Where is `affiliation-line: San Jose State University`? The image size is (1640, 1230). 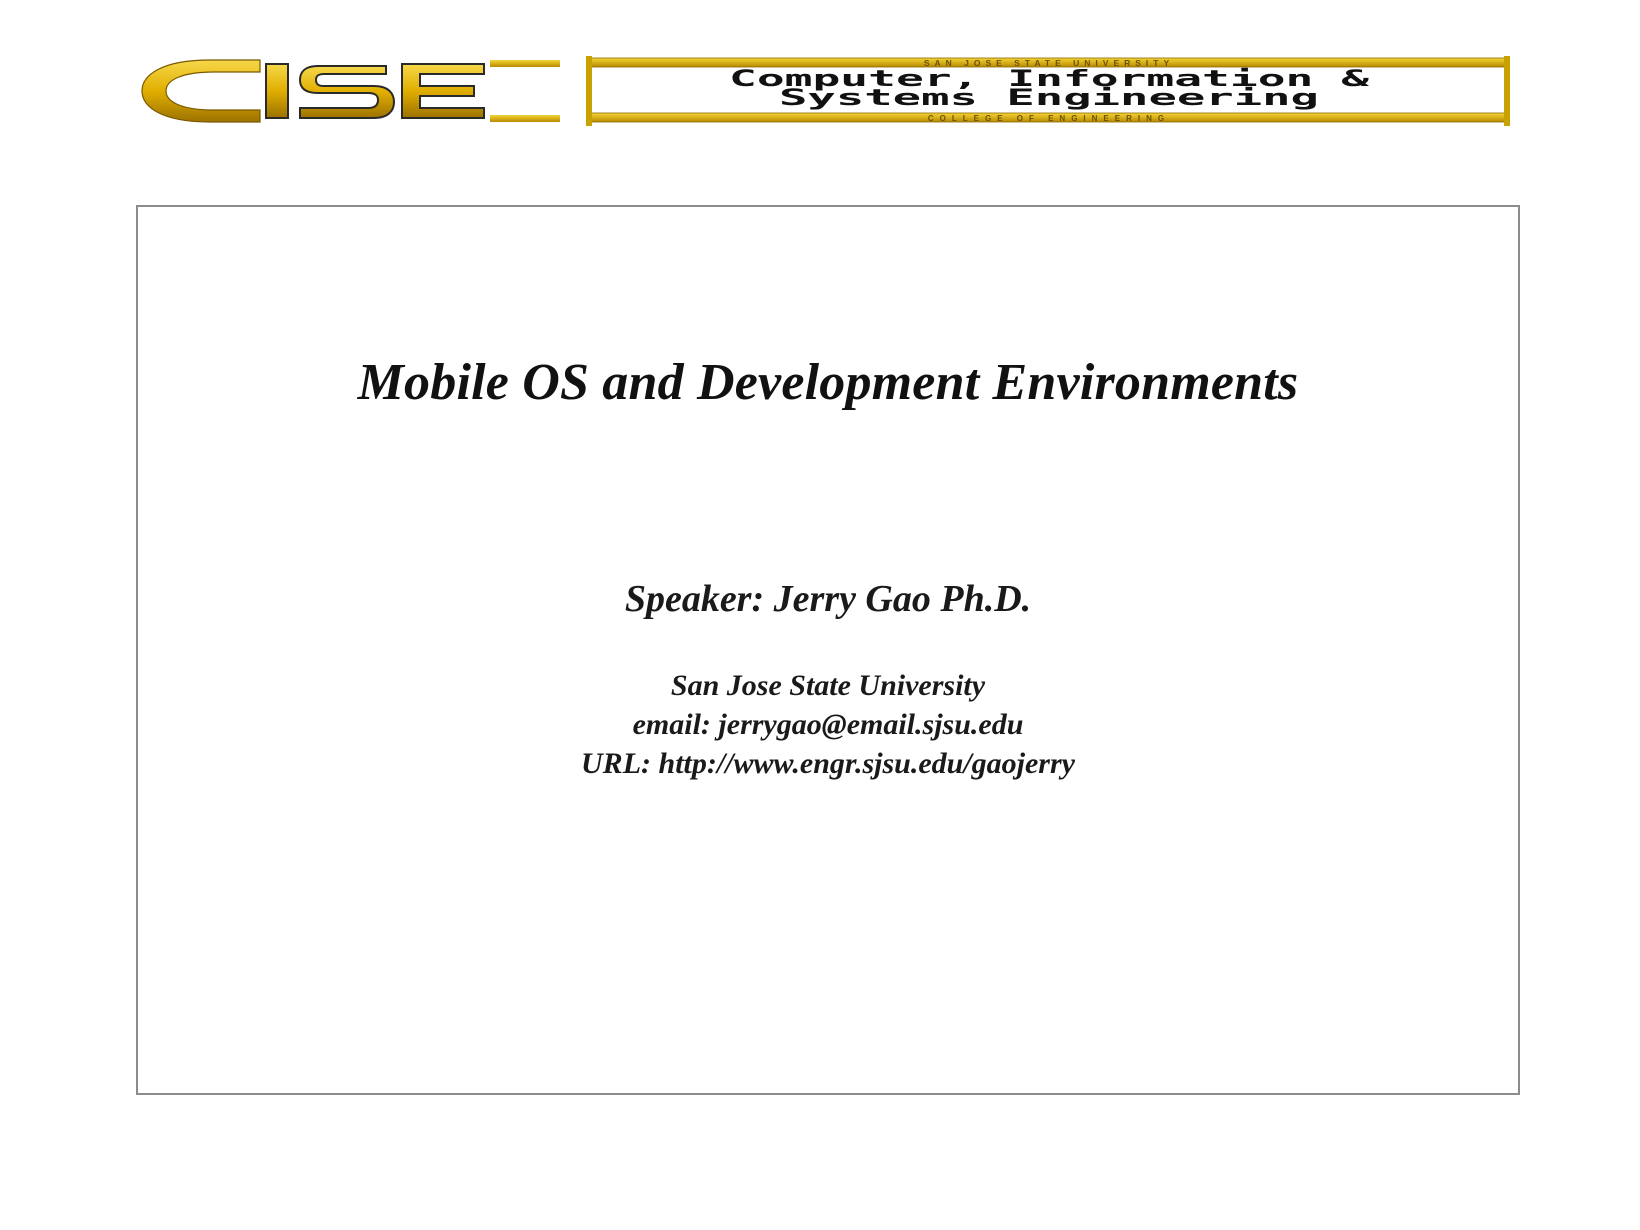
affiliation-line: San Jose State University is located at coordinates (828, 685).